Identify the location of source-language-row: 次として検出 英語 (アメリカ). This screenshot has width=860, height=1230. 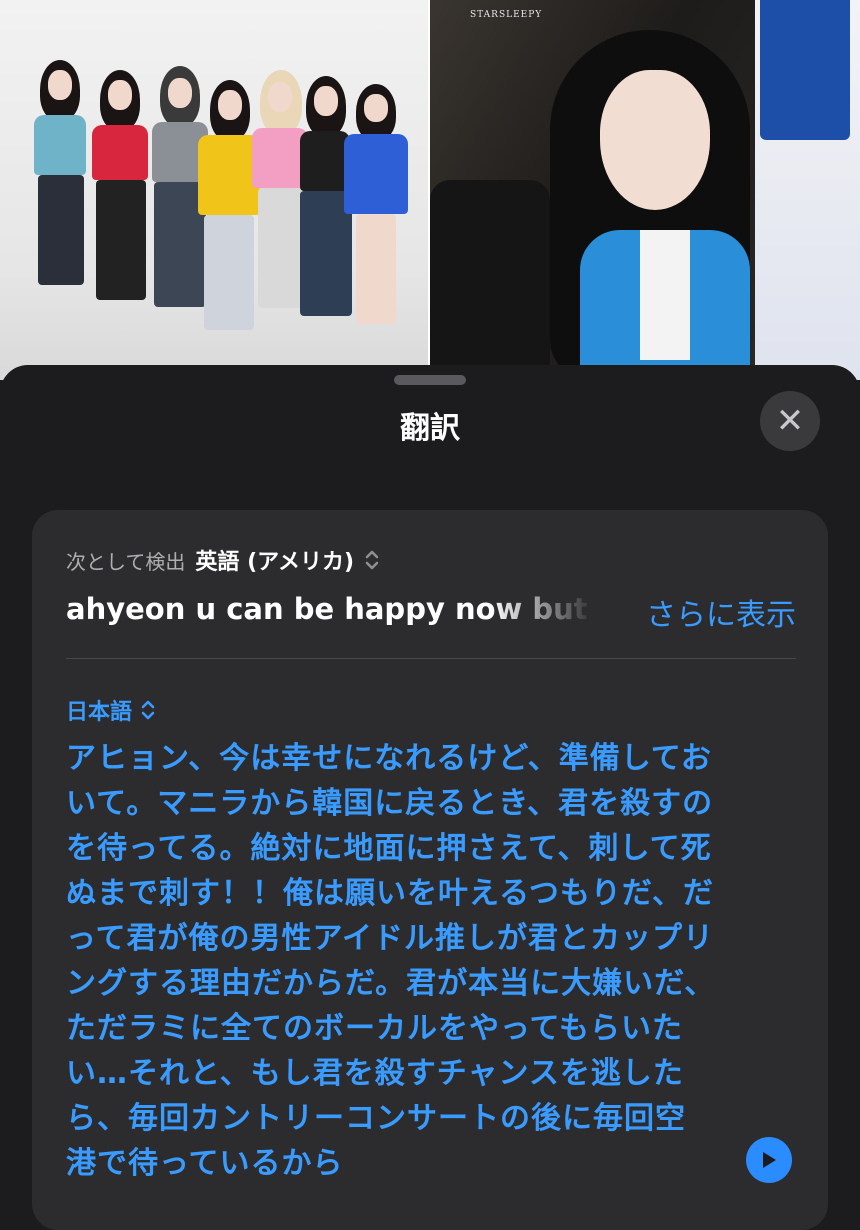
(223, 560).